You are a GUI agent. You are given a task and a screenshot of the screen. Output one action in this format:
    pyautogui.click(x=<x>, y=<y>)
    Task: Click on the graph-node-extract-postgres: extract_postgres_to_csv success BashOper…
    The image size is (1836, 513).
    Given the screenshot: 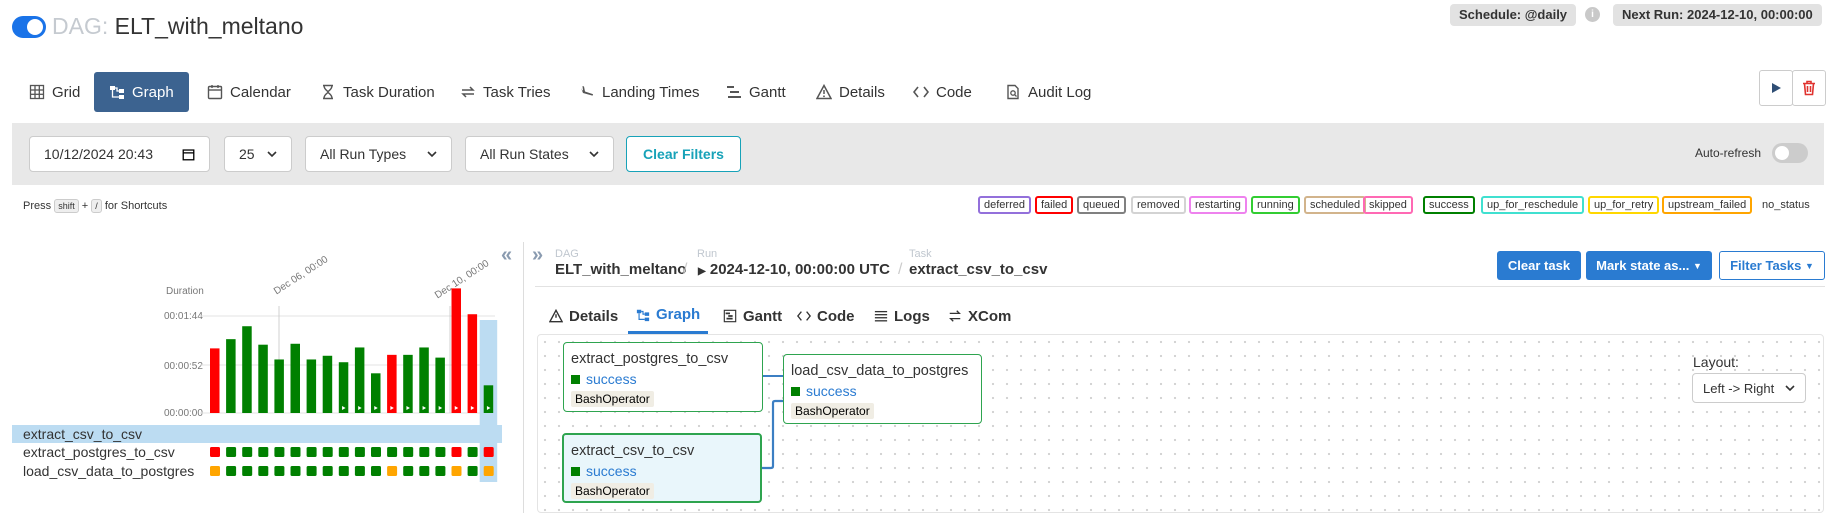 What is the action you would take?
    pyautogui.click(x=663, y=377)
    